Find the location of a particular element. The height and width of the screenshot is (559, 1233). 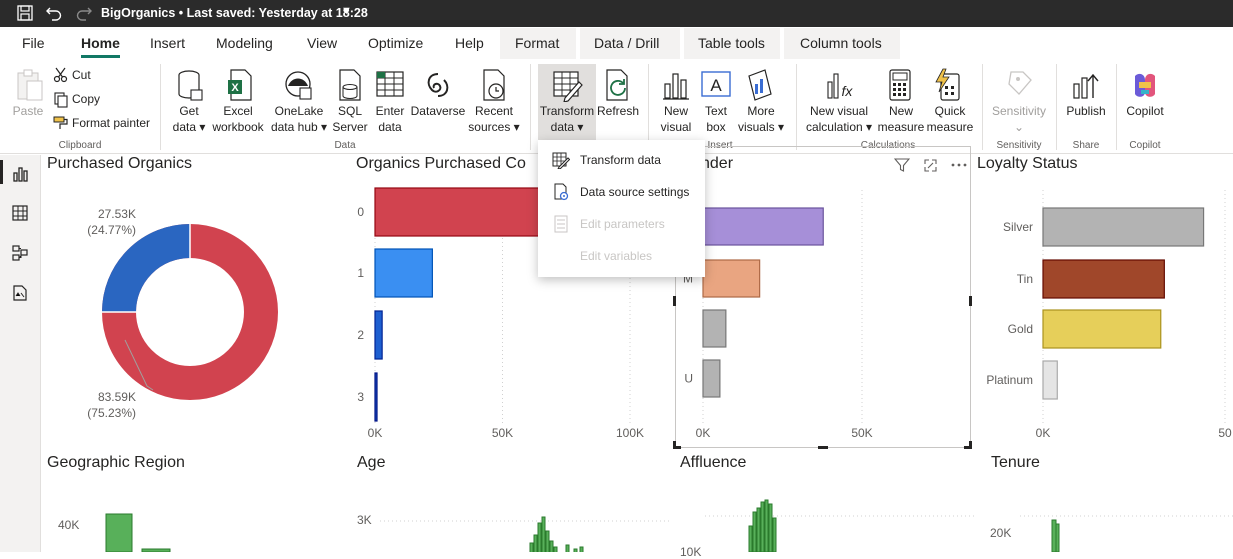

tab-view: View is located at coordinates (322, 43).